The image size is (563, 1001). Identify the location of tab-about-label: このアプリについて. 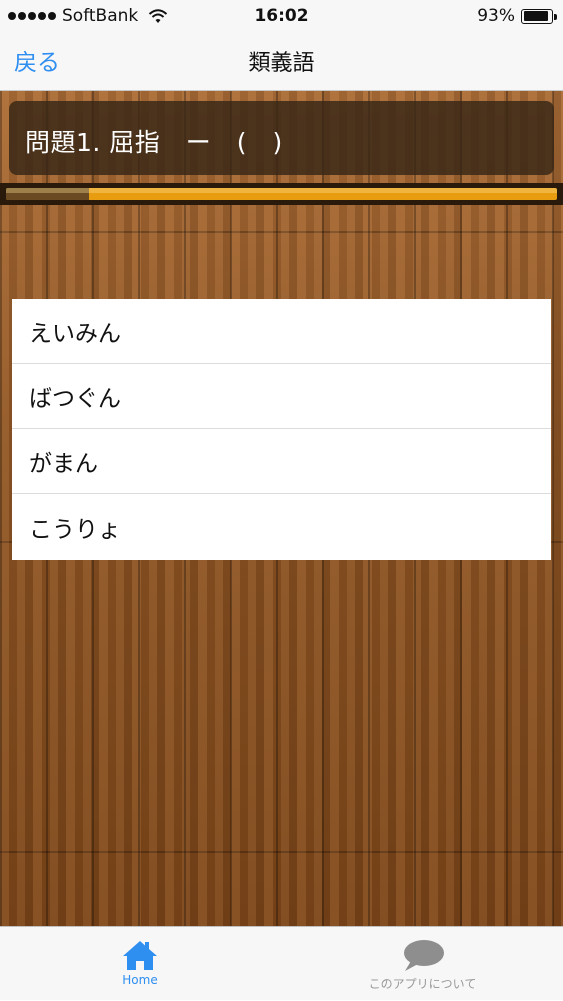
(422, 984).